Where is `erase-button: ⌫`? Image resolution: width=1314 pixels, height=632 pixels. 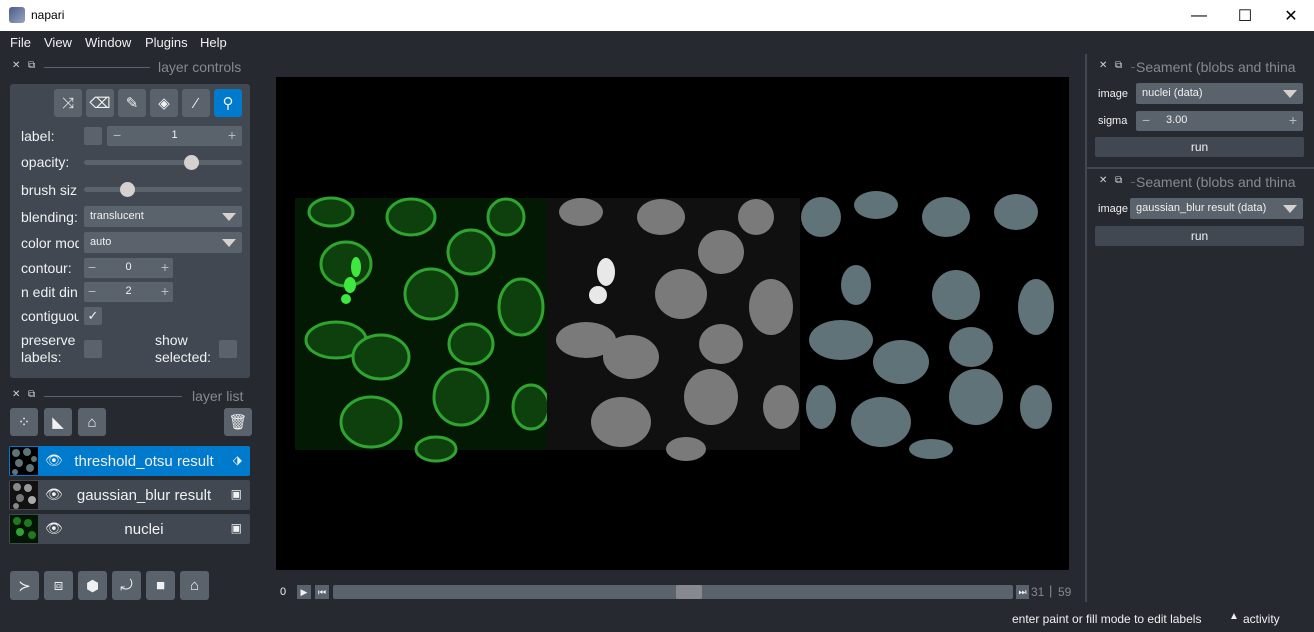
erase-button: ⌫ is located at coordinates (100, 103).